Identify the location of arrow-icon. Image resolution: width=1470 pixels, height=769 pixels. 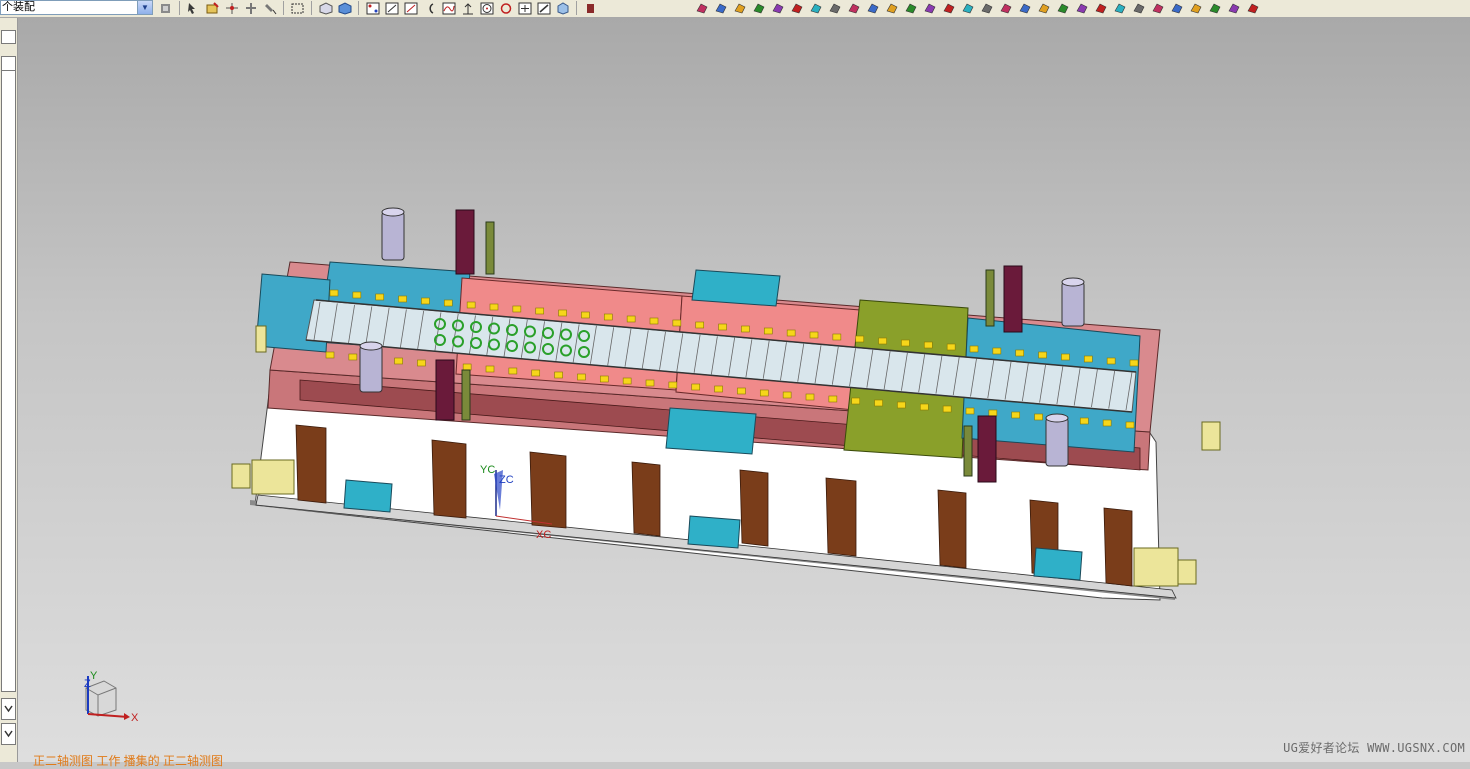
(410, 8).